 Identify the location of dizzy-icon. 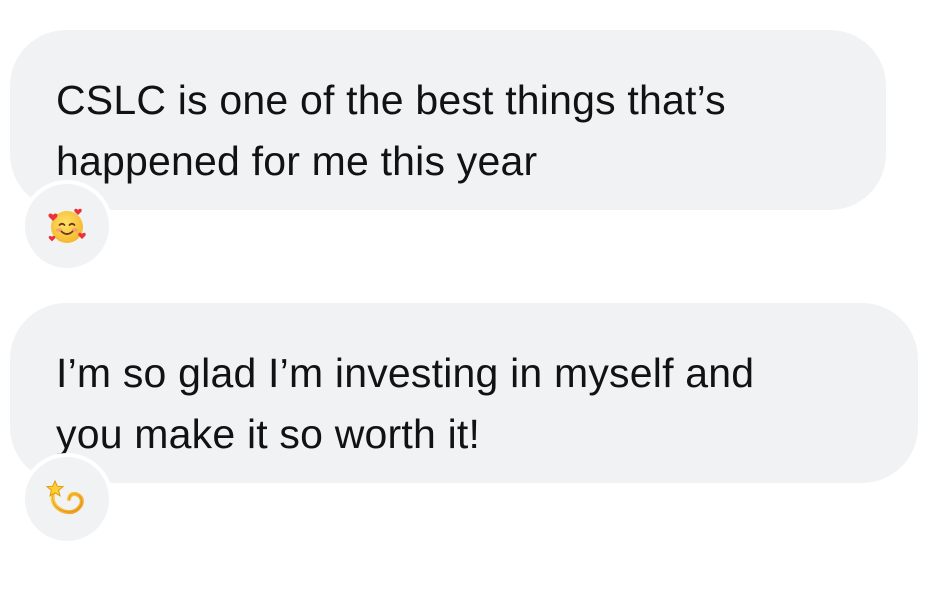
(64, 497).